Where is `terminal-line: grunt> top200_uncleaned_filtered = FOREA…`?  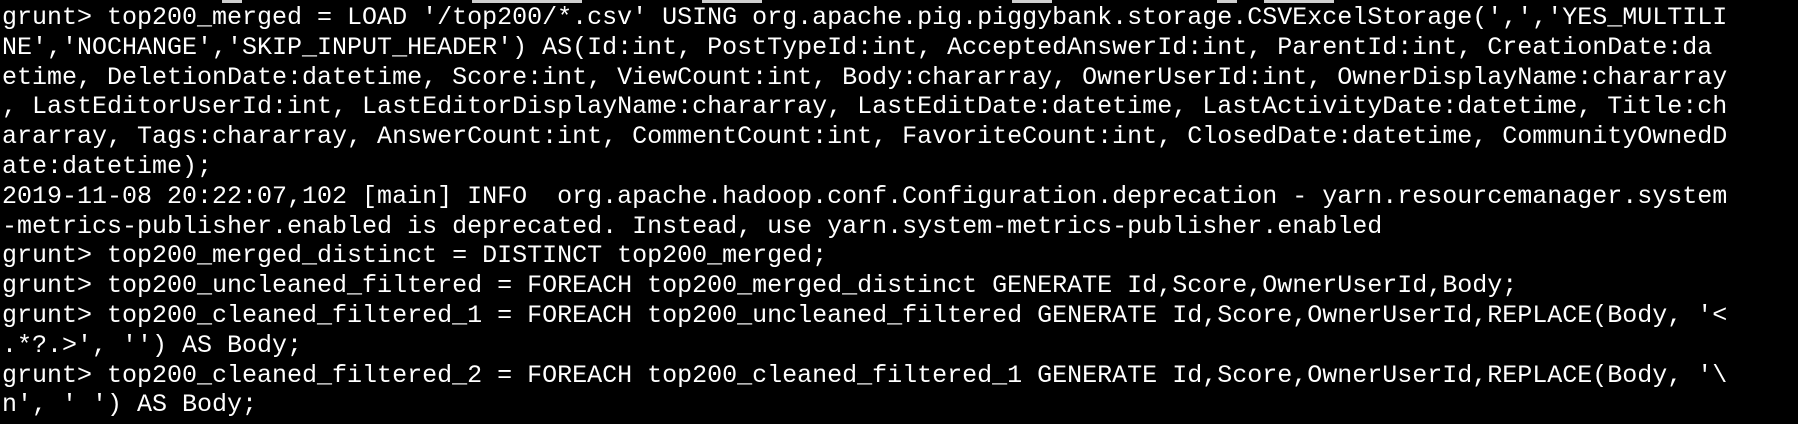 terminal-line: grunt> top200_uncleaned_filtered = FOREA… is located at coordinates (760, 286).